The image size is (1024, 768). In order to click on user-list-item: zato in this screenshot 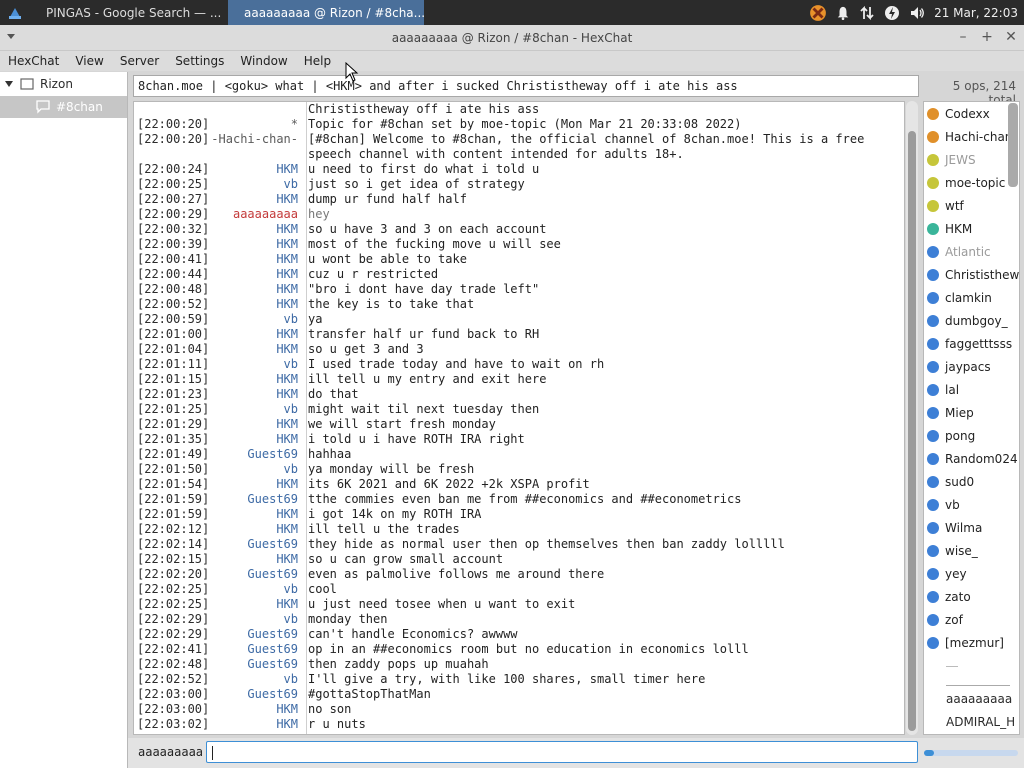, I will do `click(971, 596)`.